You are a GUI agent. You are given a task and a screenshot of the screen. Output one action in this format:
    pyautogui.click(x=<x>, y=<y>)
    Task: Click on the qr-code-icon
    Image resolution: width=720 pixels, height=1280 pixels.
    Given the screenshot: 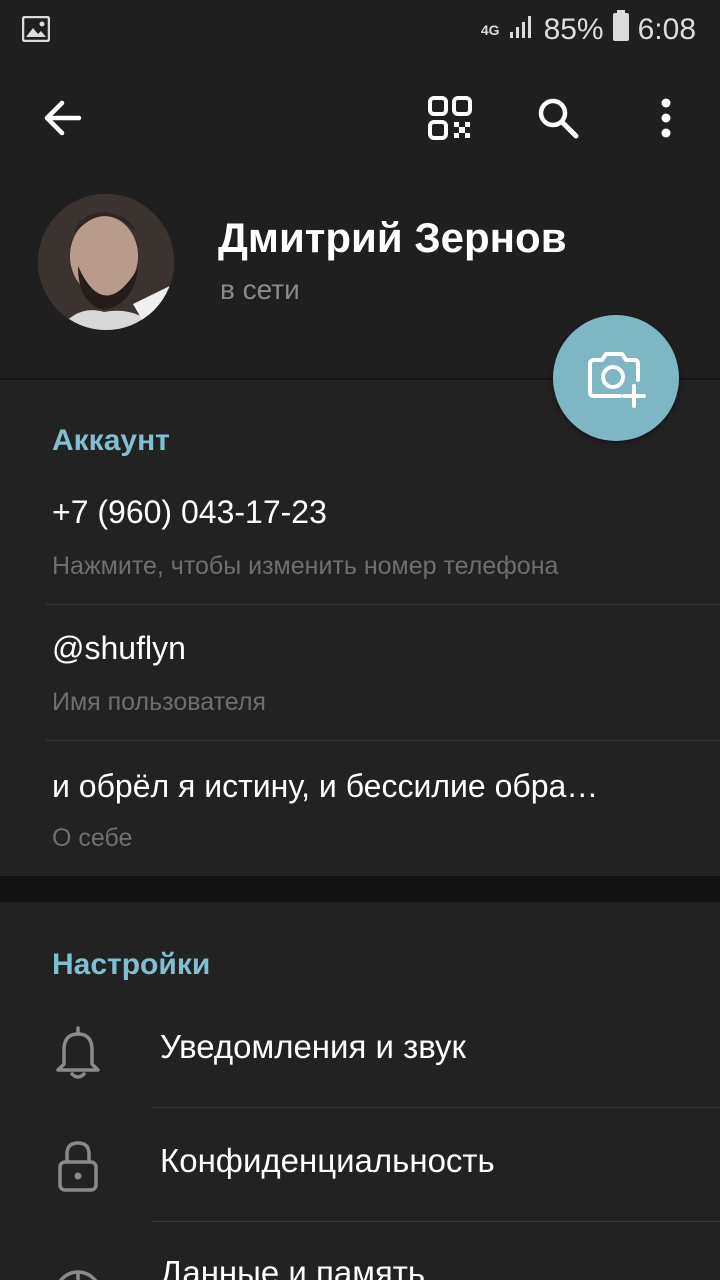 What is the action you would take?
    pyautogui.click(x=450, y=118)
    